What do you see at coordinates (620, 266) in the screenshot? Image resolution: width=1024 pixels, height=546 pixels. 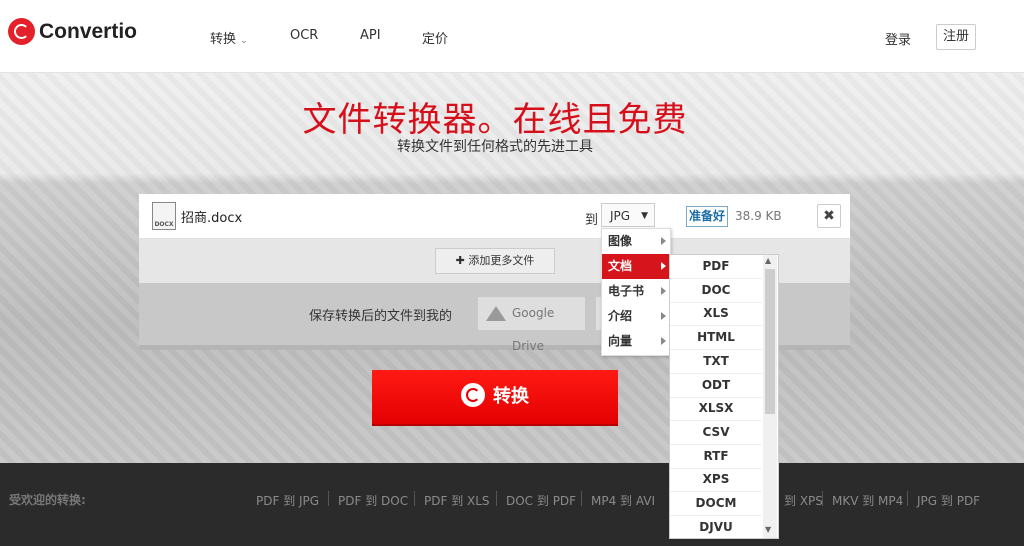 I see `category-label: 文档` at bounding box center [620, 266].